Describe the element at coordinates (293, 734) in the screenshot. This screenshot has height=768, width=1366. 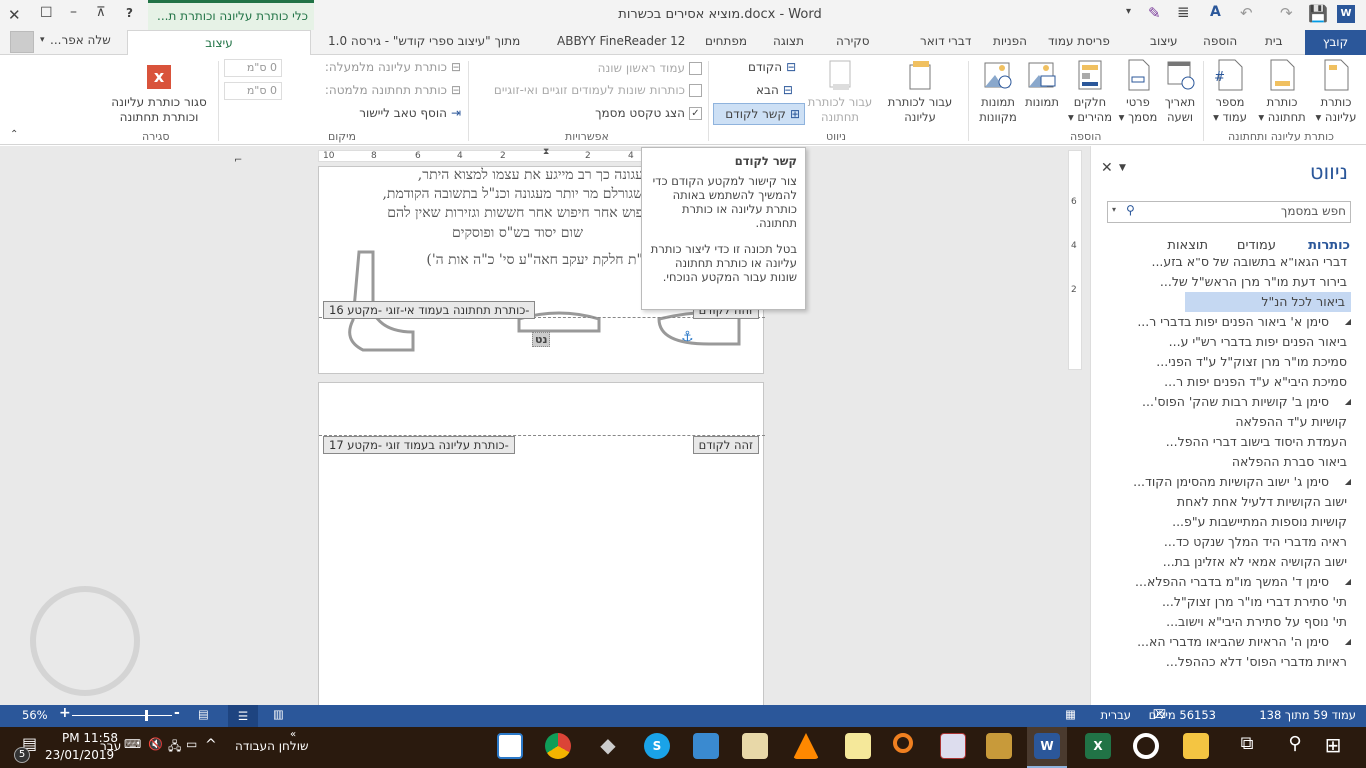
I see `toolbar-expand-icon: «` at that location.